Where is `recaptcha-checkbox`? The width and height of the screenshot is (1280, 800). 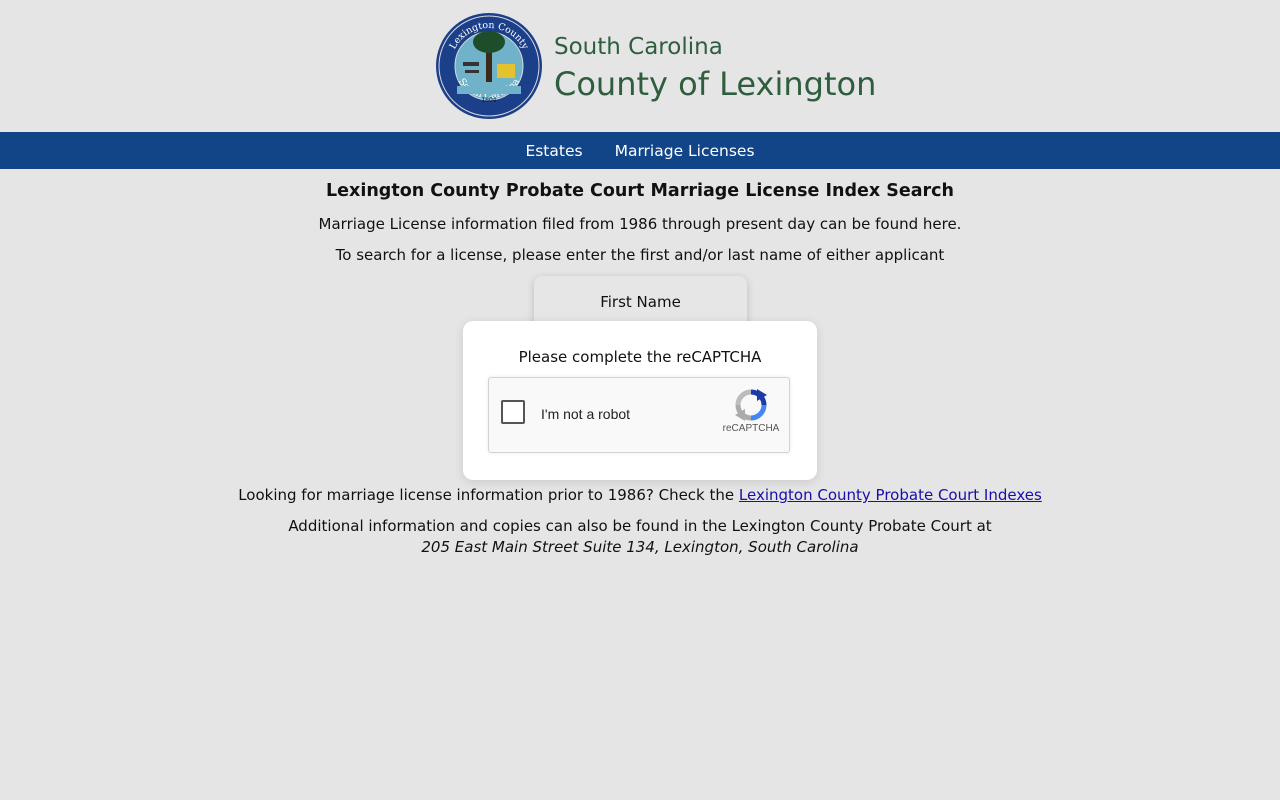
recaptcha-checkbox is located at coordinates (513, 412).